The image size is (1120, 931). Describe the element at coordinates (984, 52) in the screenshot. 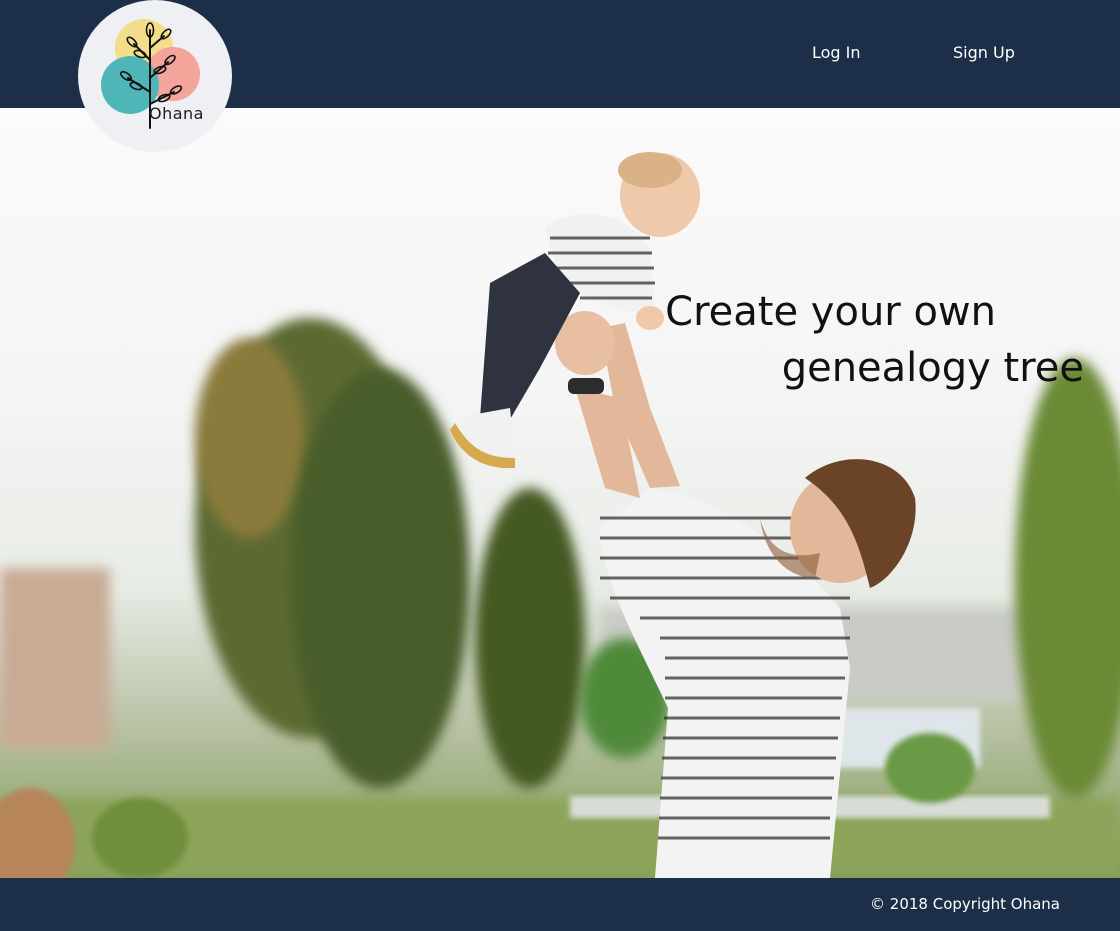

I see `signup-link: Sign Up` at that location.